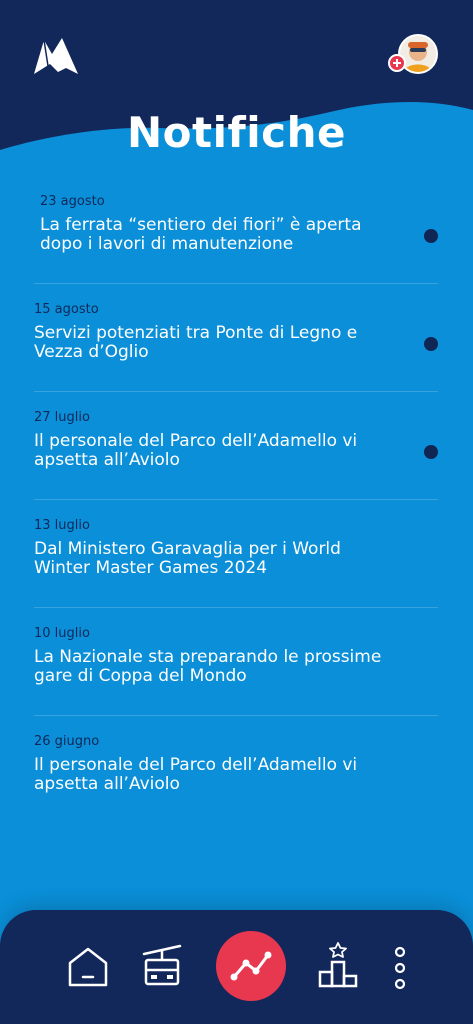 The height and width of the screenshot is (1024, 473). What do you see at coordinates (56, 55) in the screenshot?
I see `mountain-logo-icon` at bounding box center [56, 55].